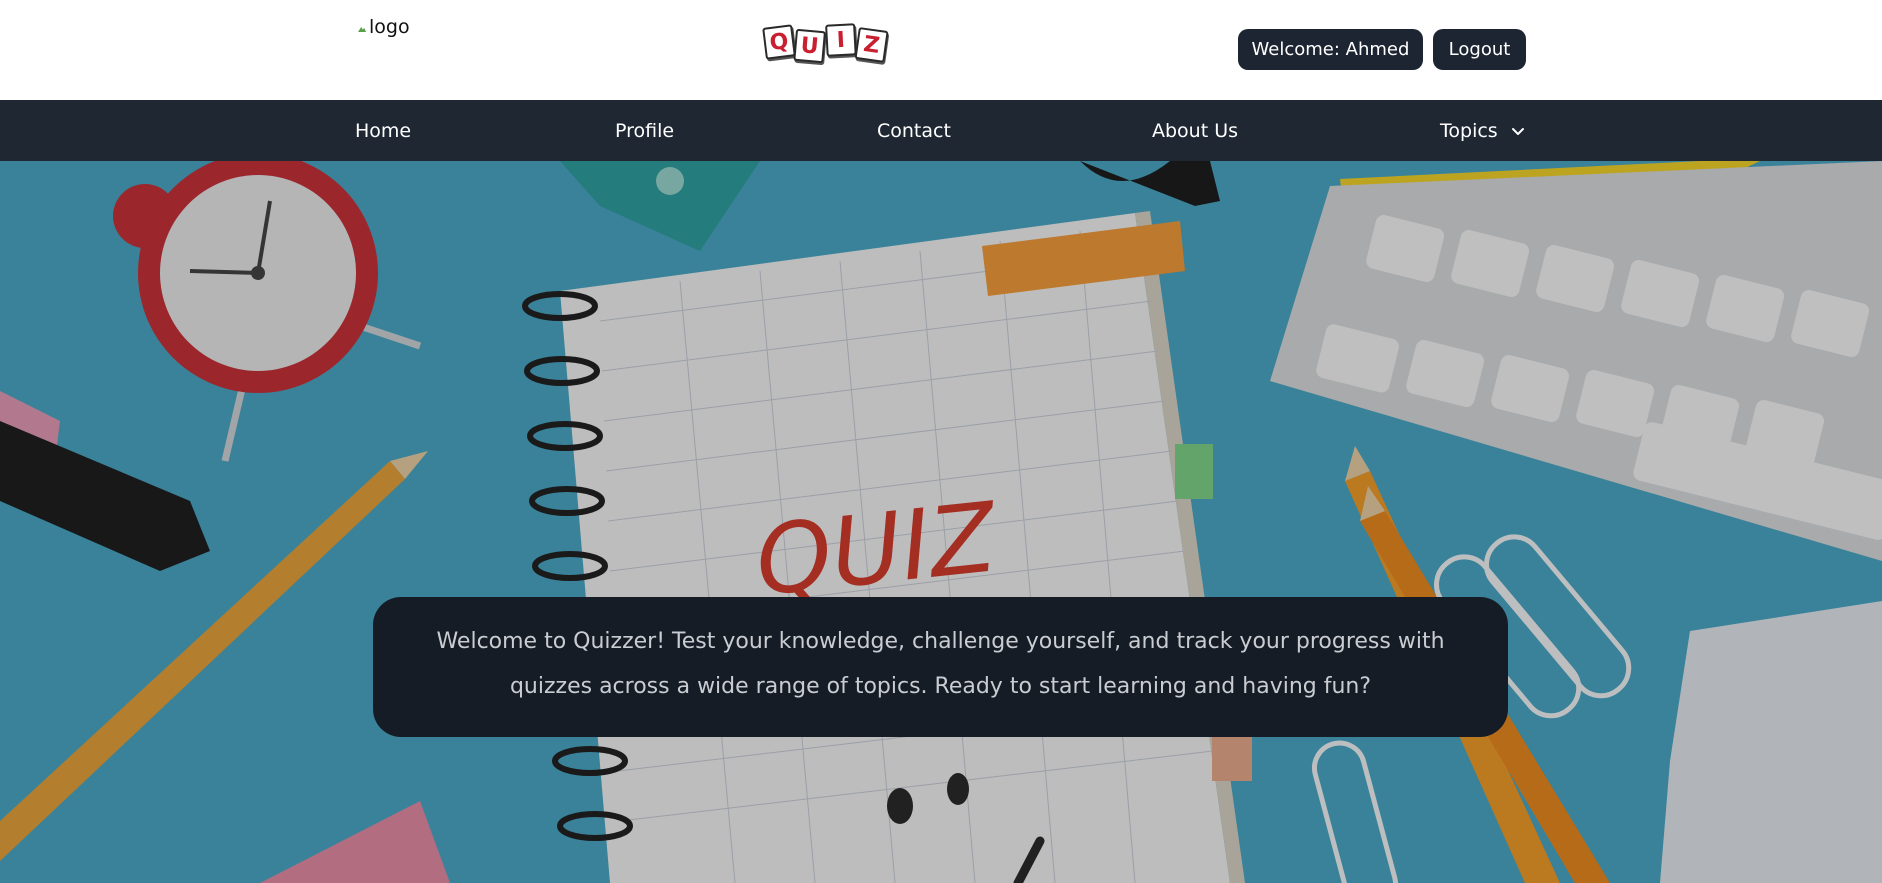  I want to click on brand-tile-u: U, so click(809, 46).